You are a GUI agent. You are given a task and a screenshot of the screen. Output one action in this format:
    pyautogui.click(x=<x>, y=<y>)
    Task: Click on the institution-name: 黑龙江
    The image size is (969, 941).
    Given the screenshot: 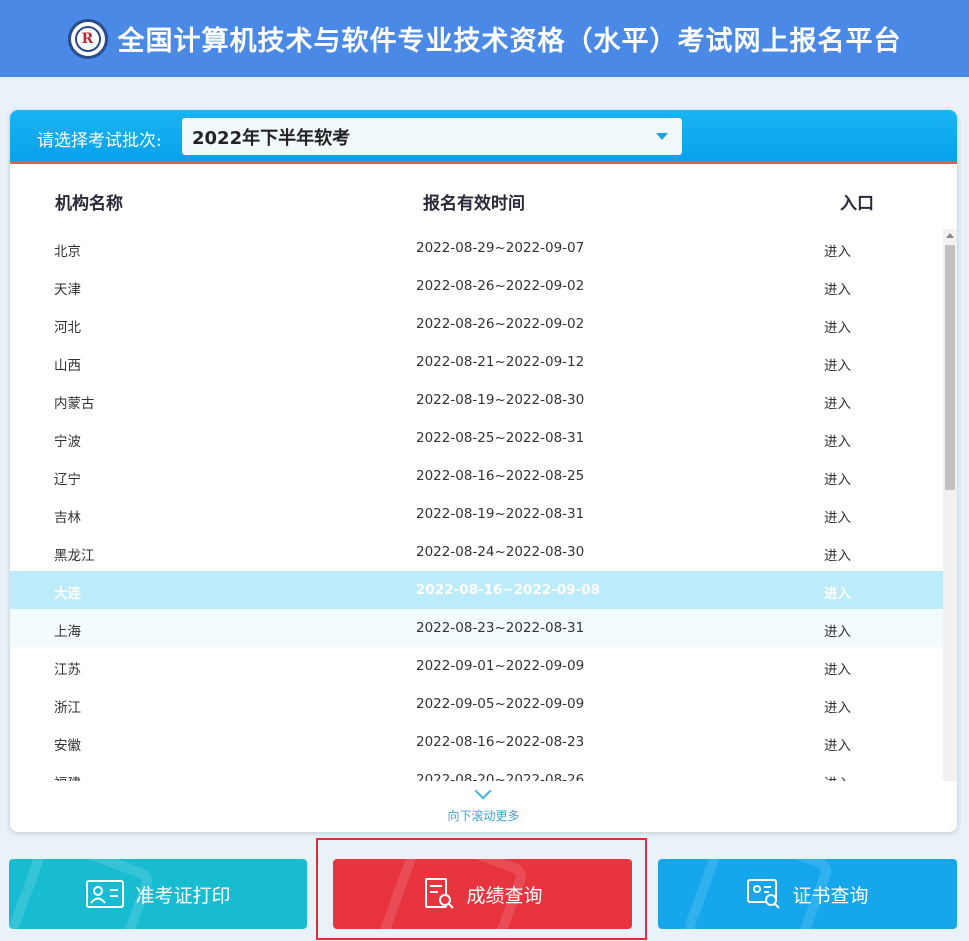 What is the action you would take?
    pyautogui.click(x=74, y=556)
    